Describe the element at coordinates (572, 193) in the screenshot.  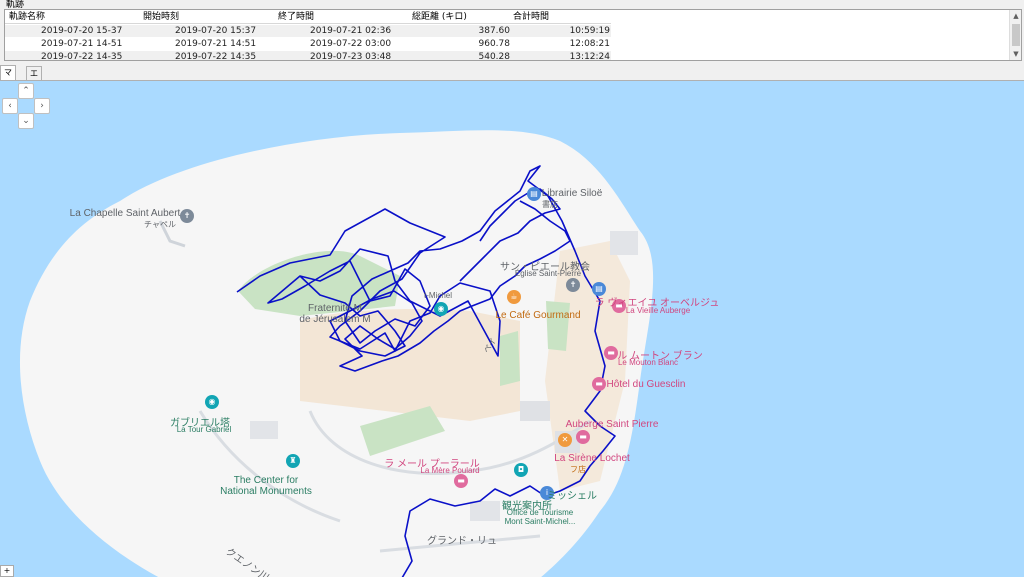
I see `map-label: Librairie Siloë` at that location.